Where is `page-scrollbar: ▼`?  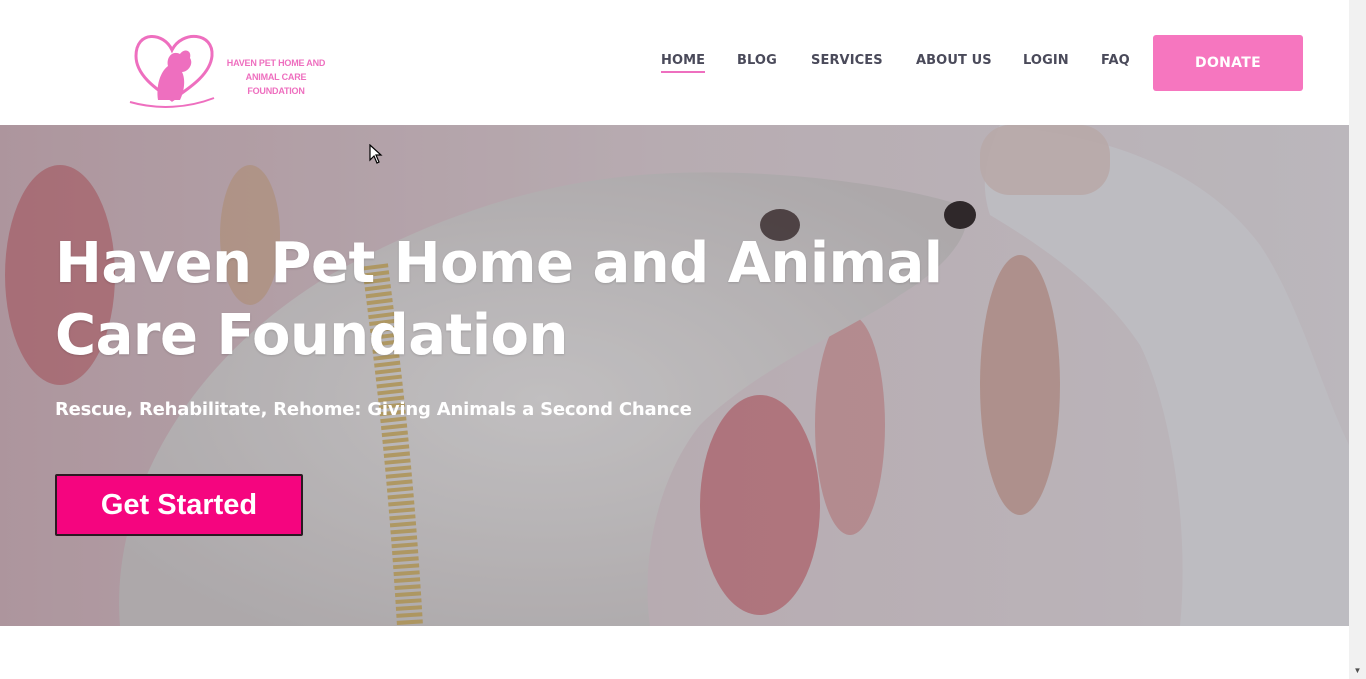
page-scrollbar: ▼ is located at coordinates (1357, 339).